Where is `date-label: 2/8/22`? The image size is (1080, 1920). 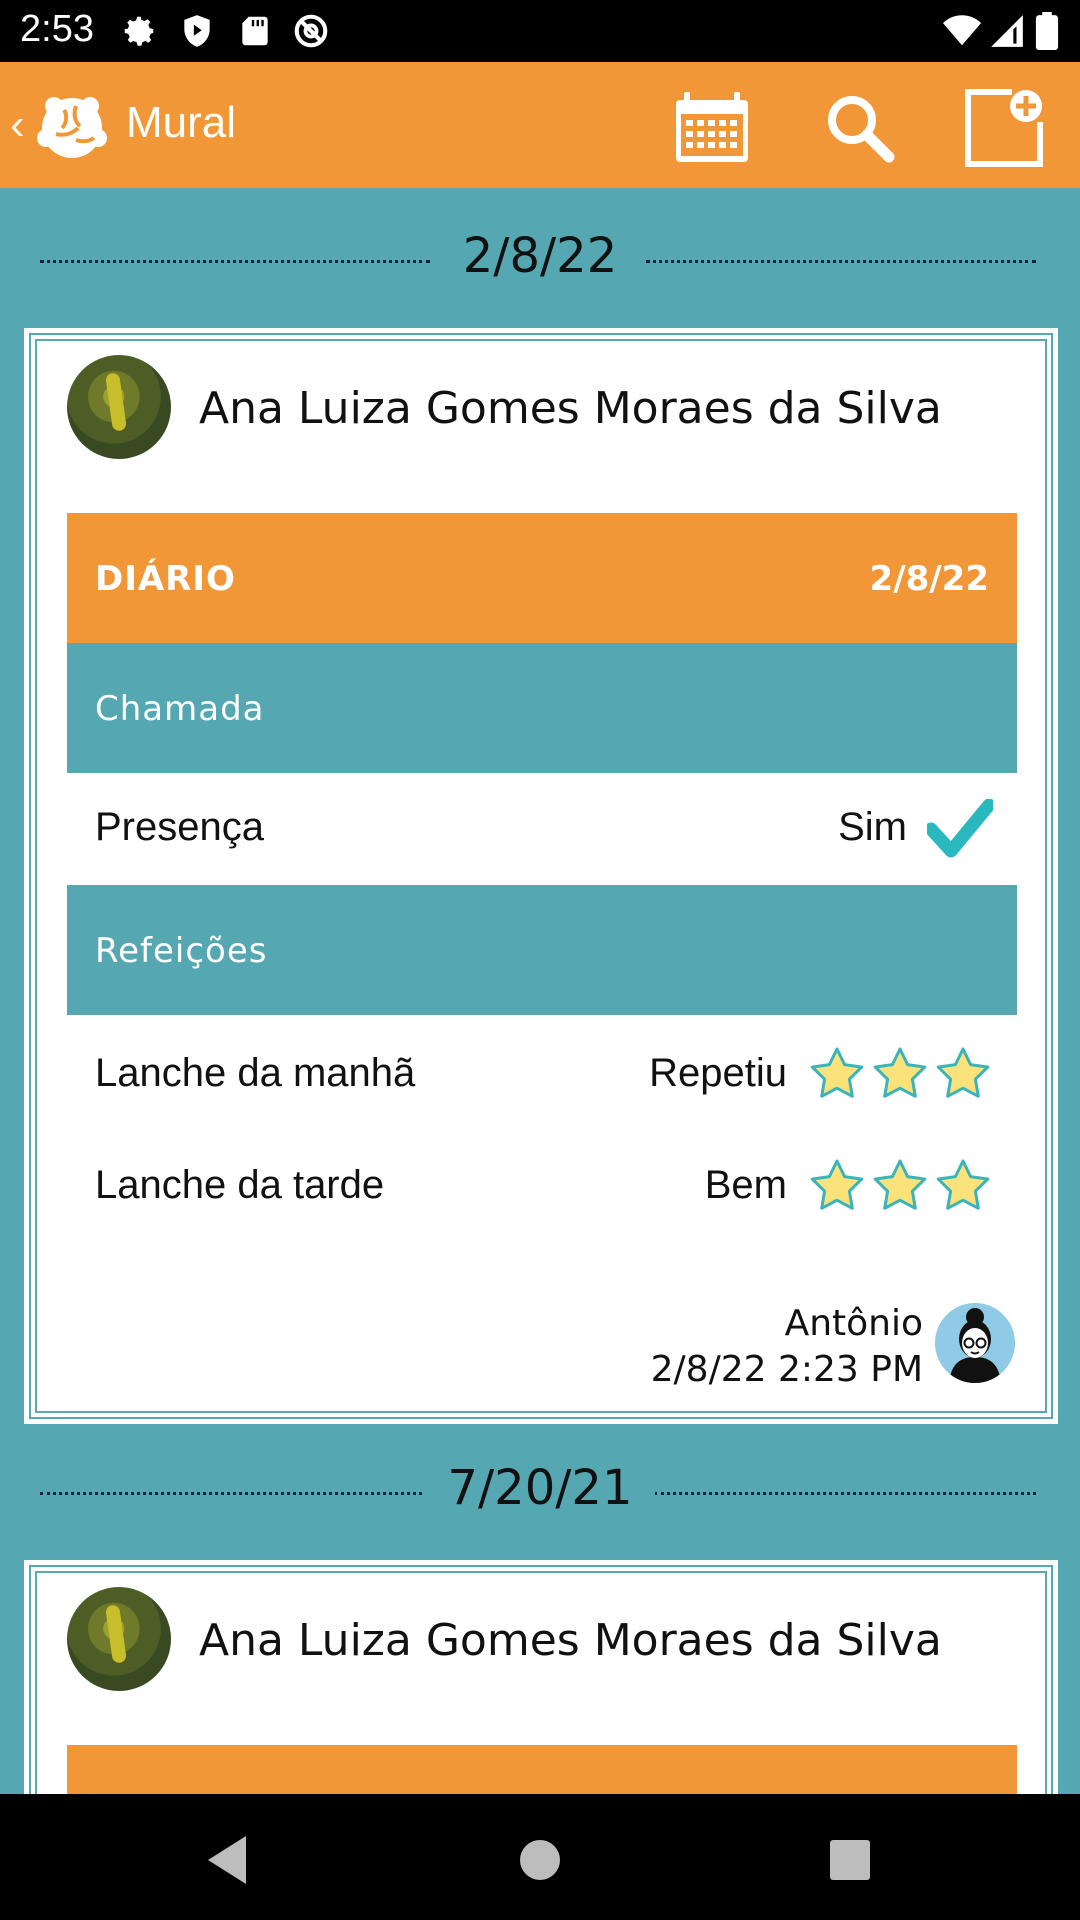 date-label: 2/8/22 is located at coordinates (540, 256).